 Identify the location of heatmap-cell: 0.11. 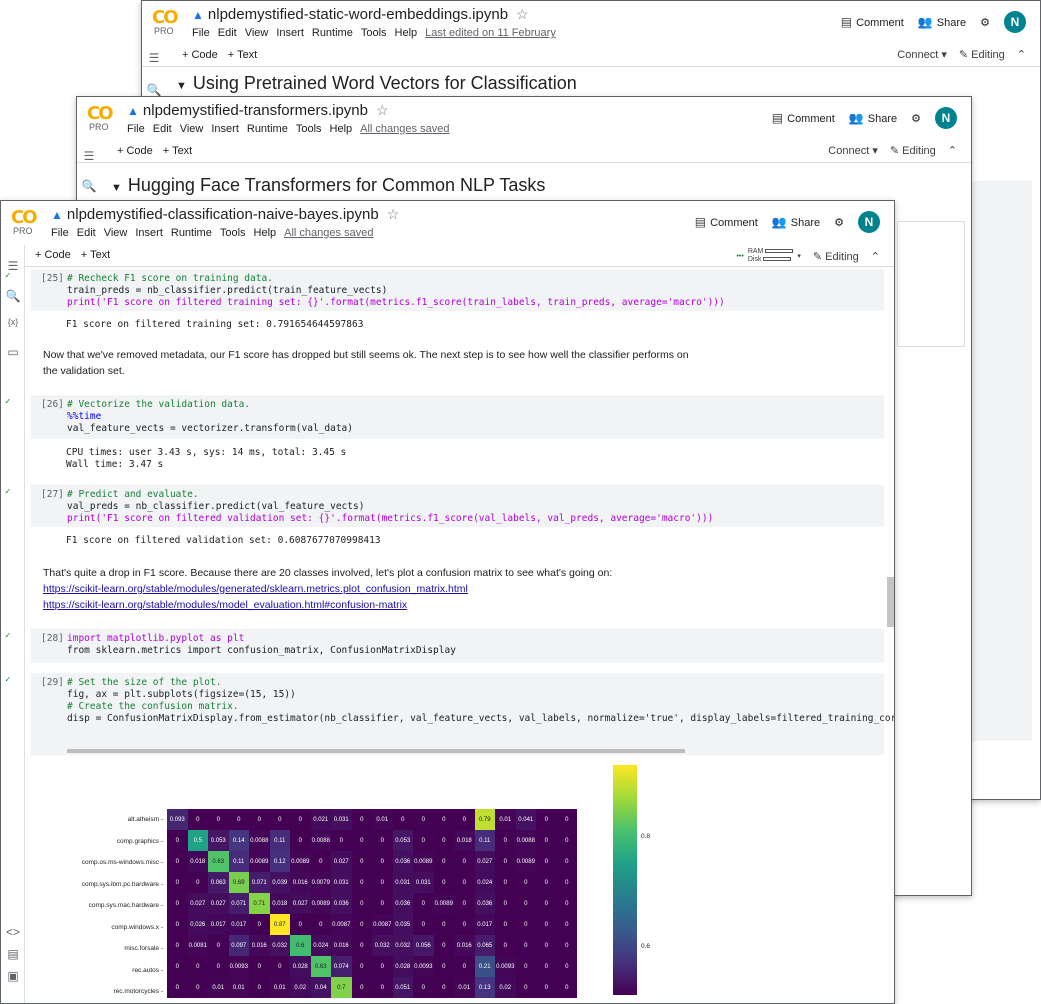
(279, 840).